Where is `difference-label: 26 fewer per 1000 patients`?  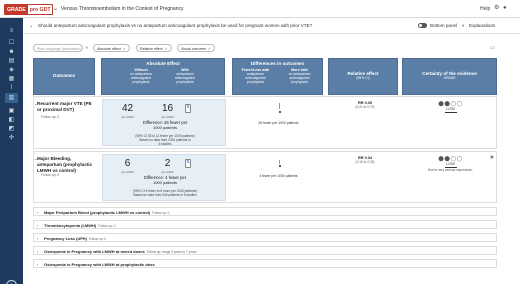 difference-label: 26 fewer per 1000 patients is located at coordinates (278, 123).